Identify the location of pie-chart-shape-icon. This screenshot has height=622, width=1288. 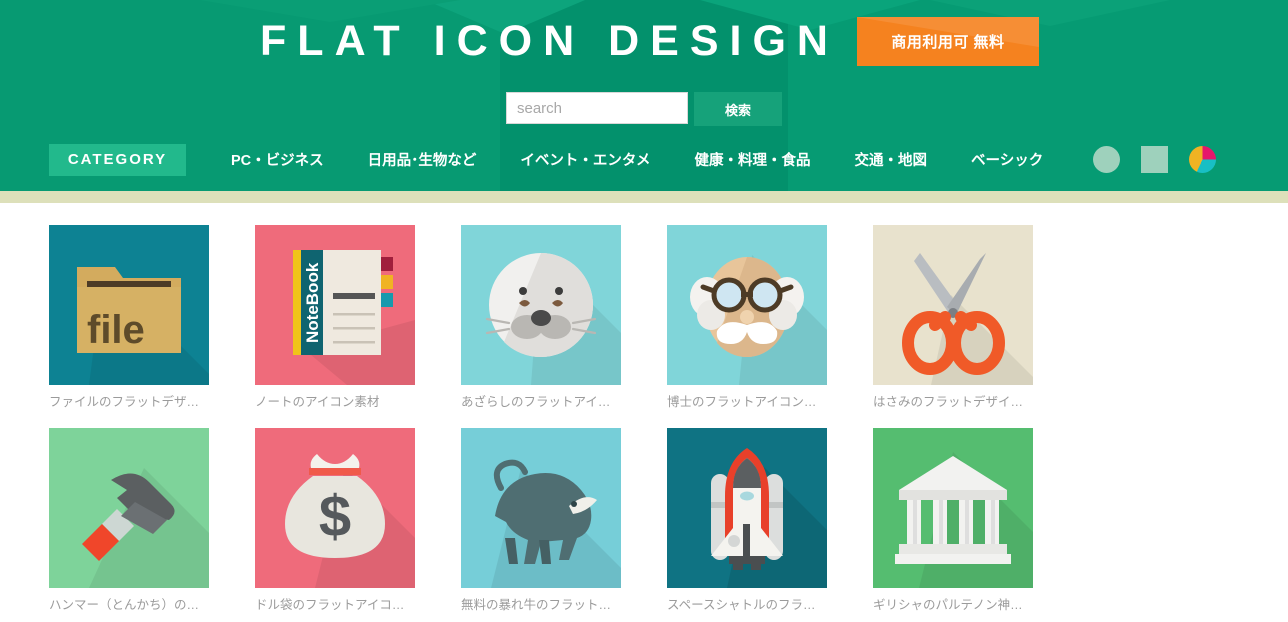
(1202, 159).